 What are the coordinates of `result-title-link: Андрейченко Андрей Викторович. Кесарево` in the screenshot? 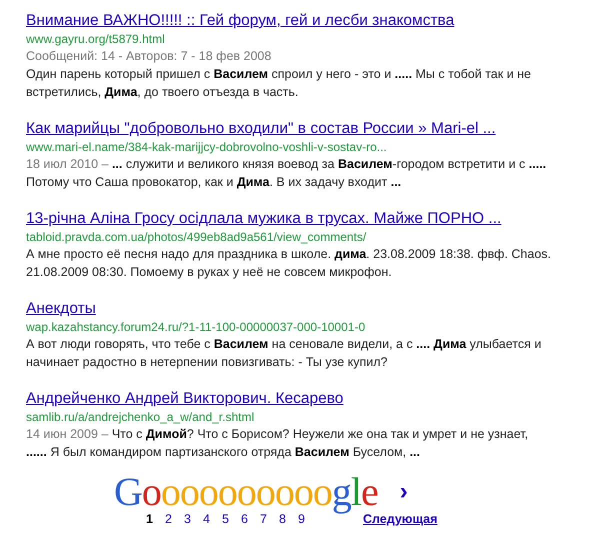 It's located at (185, 398).